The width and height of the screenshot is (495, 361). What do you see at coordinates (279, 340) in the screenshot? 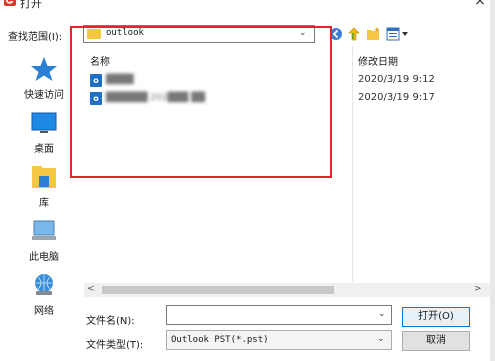
I see `filetype-select: Outlook PST(*.pst) ⌄` at bounding box center [279, 340].